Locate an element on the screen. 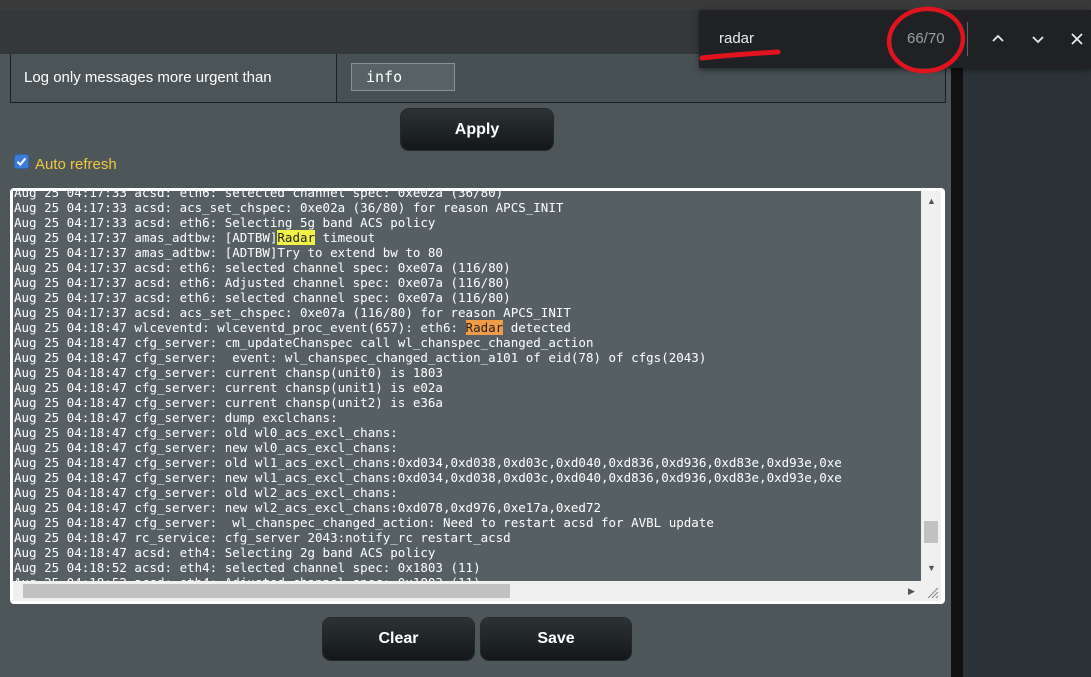  chevron-up-icon is located at coordinates (998, 39).